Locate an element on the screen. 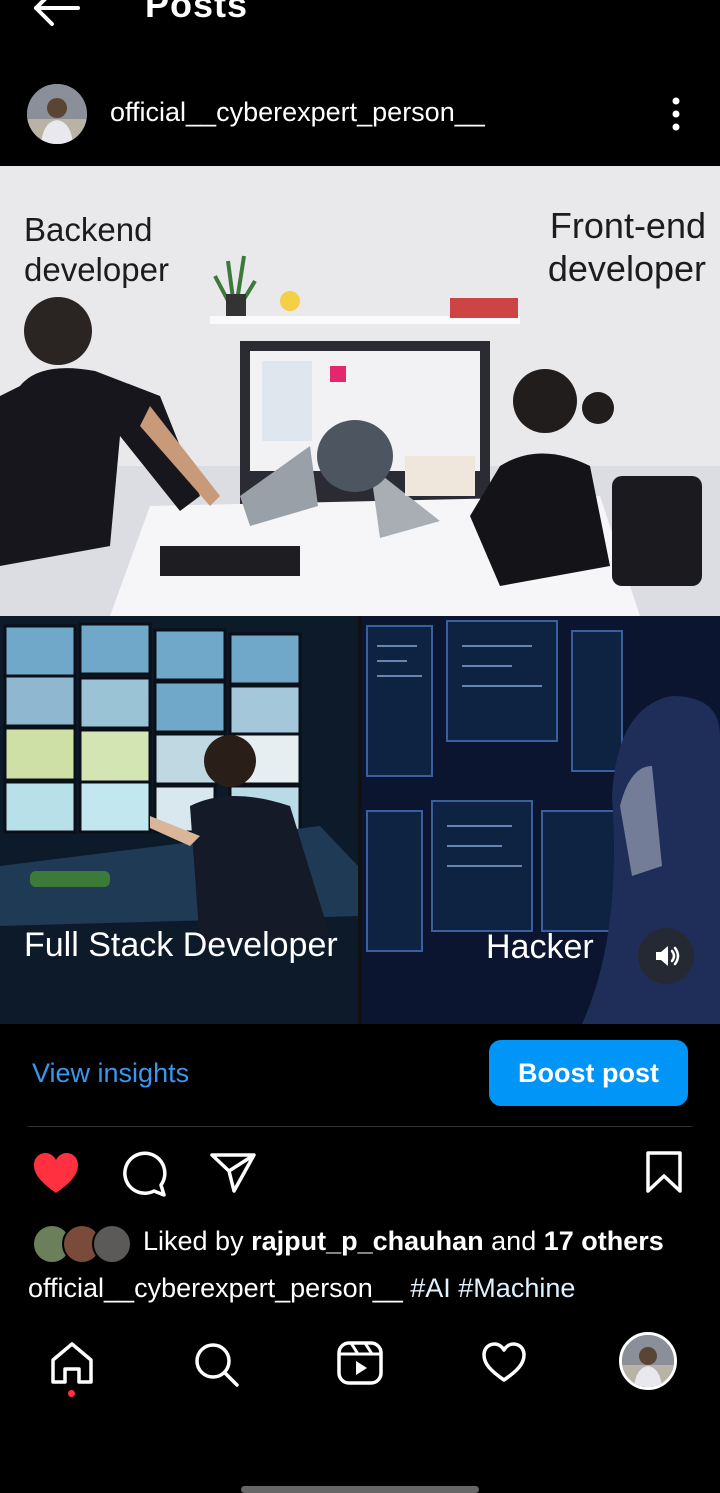 Image resolution: width=720 pixels, height=1493 pixels. post-username: official__cyberexpert_person__ is located at coordinates (297, 112).